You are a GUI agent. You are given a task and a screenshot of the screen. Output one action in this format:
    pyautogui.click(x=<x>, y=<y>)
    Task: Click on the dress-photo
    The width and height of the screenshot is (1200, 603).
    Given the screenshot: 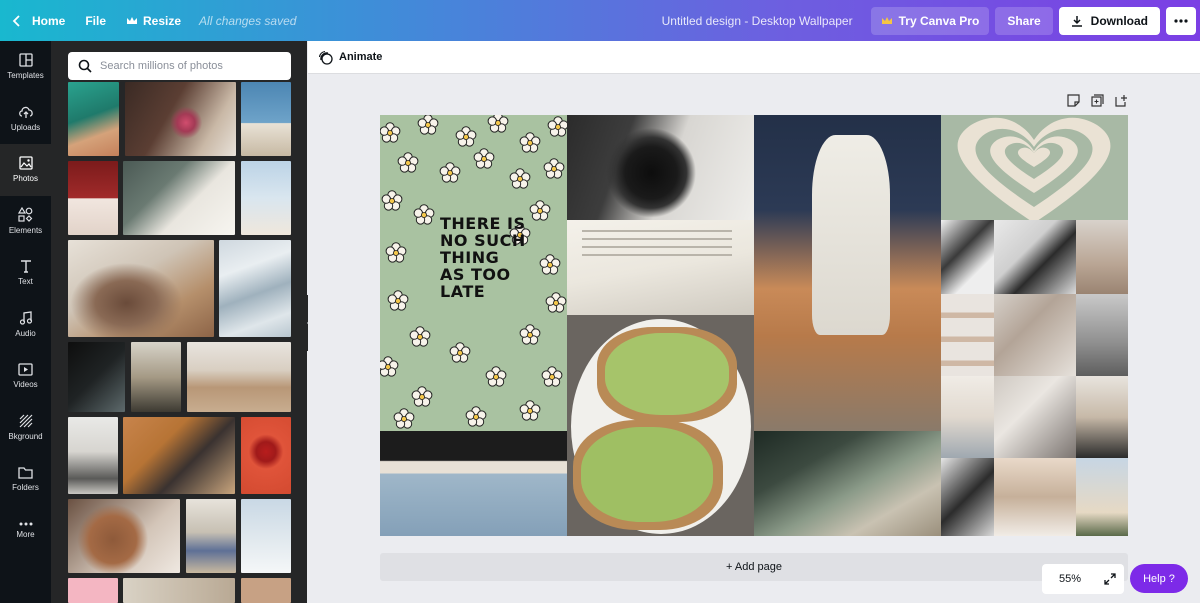 What is the action you would take?
    pyautogui.click(x=847, y=273)
    